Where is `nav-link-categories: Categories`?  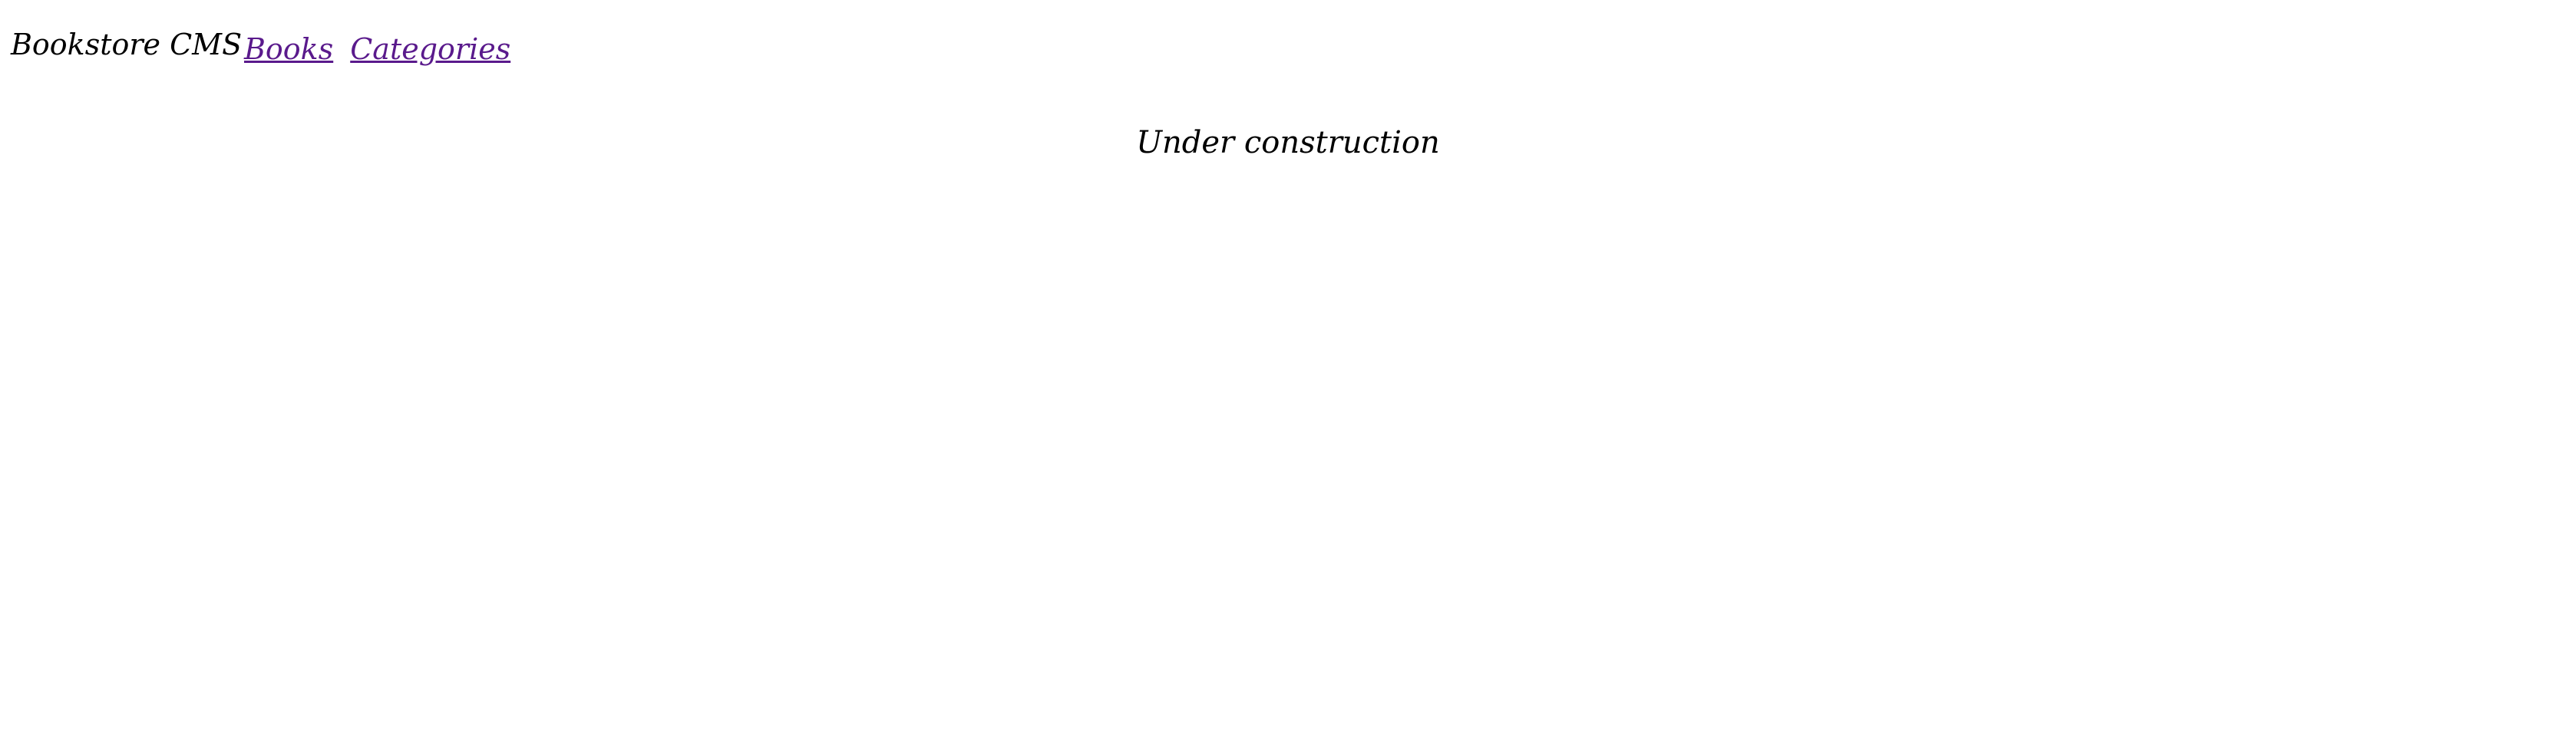
nav-link-categories: Categories is located at coordinates (430, 50).